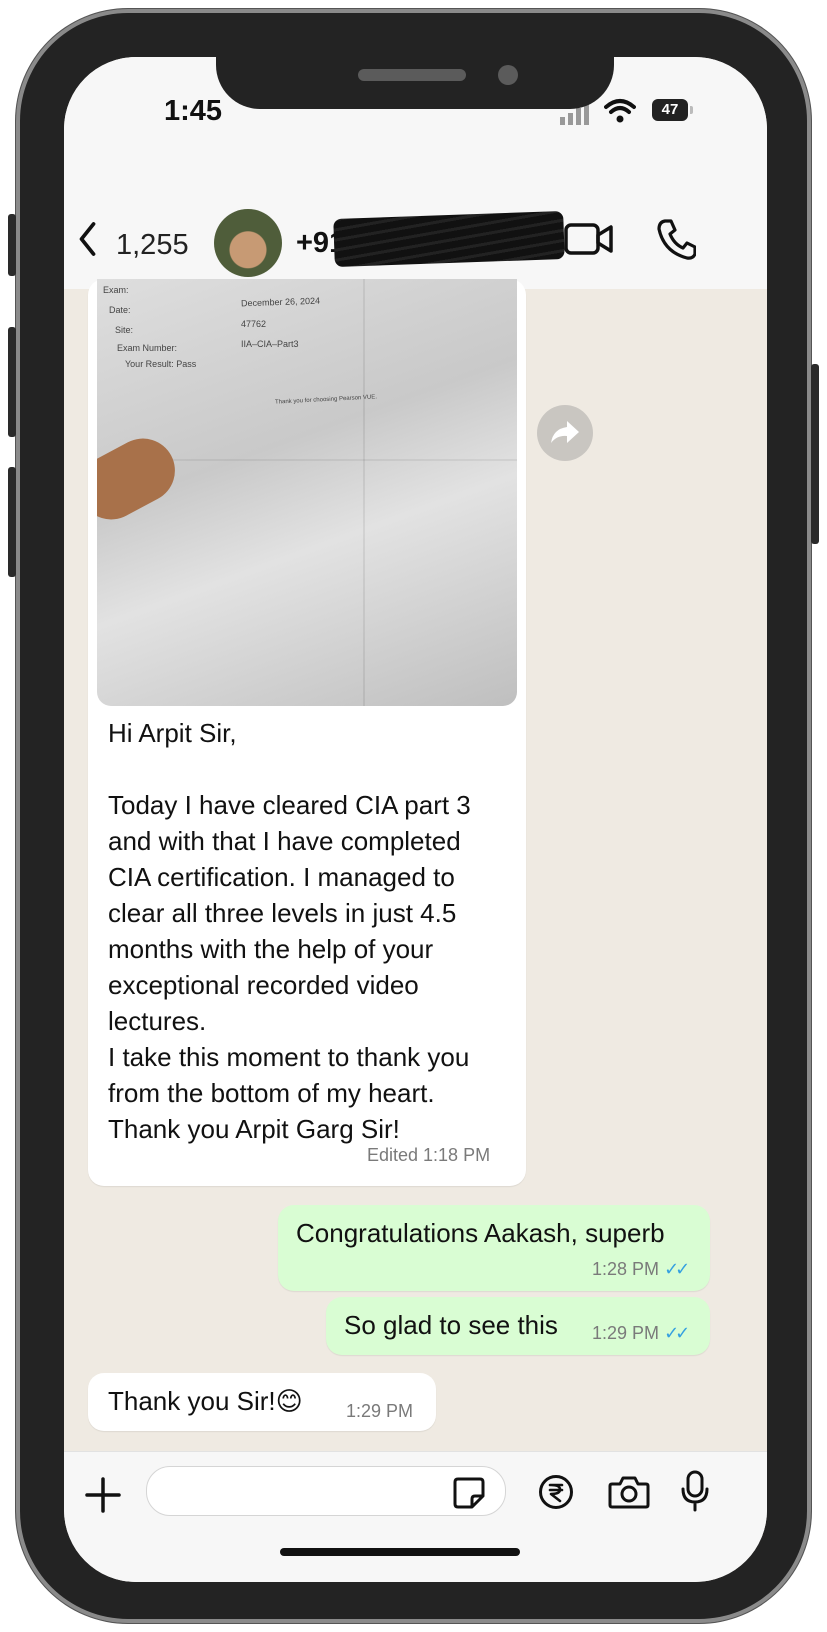 Image resolution: width=827 pixels, height=1632 pixels. Describe the element at coordinates (364, 492) in the screenshot. I see `paper-fold` at that location.